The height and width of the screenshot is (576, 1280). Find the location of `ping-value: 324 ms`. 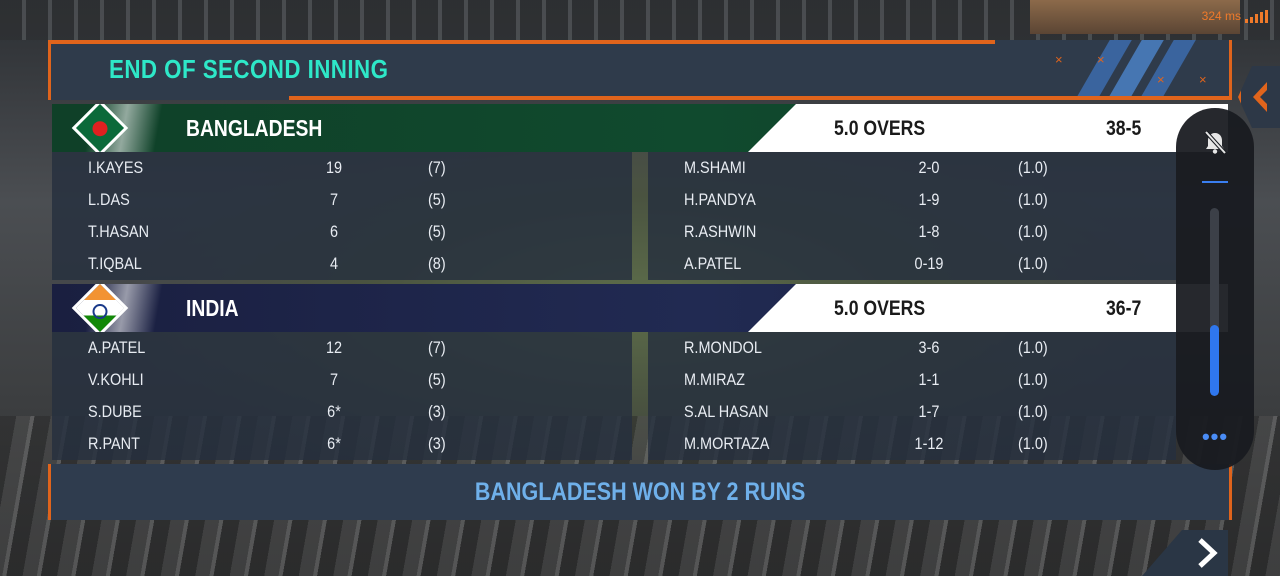

ping-value: 324 ms is located at coordinates (1221, 16).